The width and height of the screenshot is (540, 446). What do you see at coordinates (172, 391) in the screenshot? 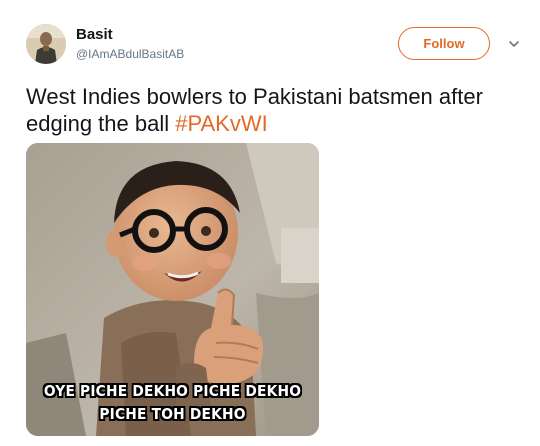
I see `meme-caption-line1: OYE PICHE DEKHO PICHE DEKHO` at bounding box center [172, 391].